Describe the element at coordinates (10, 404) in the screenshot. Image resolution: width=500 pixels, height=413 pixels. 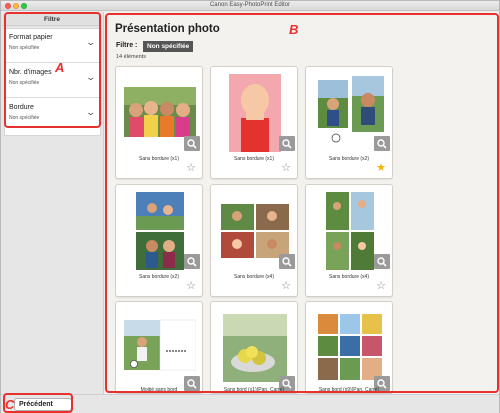
I see `callout-label-c: C` at that location.